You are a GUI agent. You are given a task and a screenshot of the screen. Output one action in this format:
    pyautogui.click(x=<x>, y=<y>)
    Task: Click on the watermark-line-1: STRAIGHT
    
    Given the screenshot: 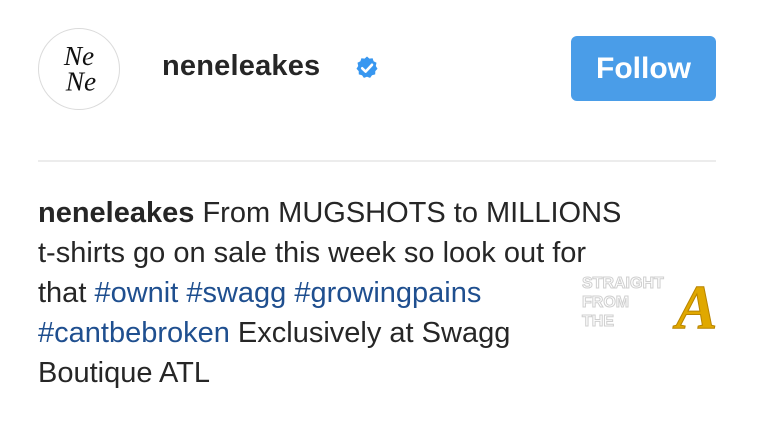 What is the action you would take?
    pyautogui.click(x=623, y=283)
    